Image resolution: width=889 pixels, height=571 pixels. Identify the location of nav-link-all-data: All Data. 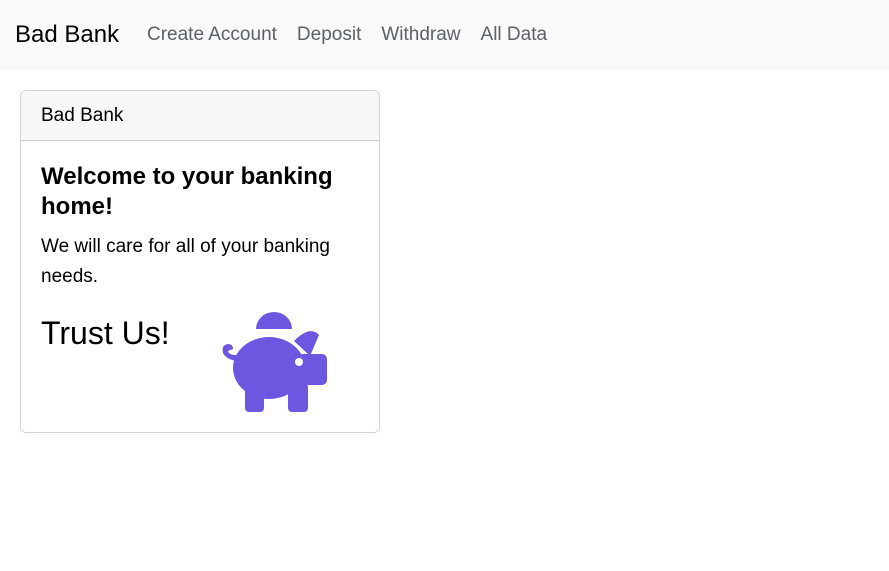
(514, 35).